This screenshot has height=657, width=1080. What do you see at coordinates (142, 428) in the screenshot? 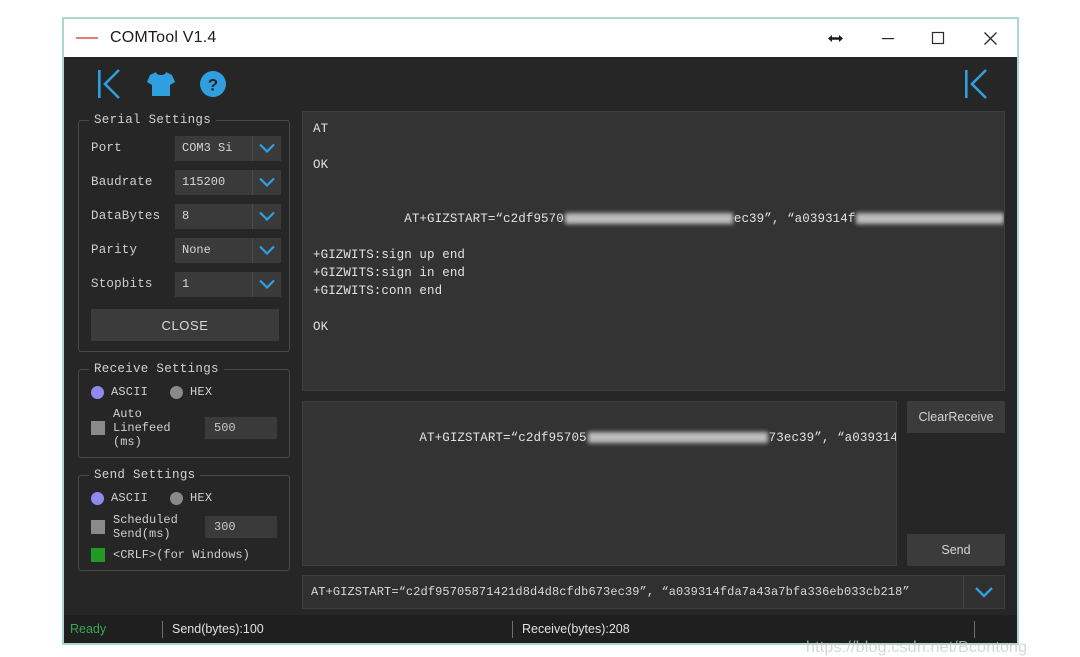
I see `auto-linefeed-label: Auto Linefeed (ms)` at bounding box center [142, 428].